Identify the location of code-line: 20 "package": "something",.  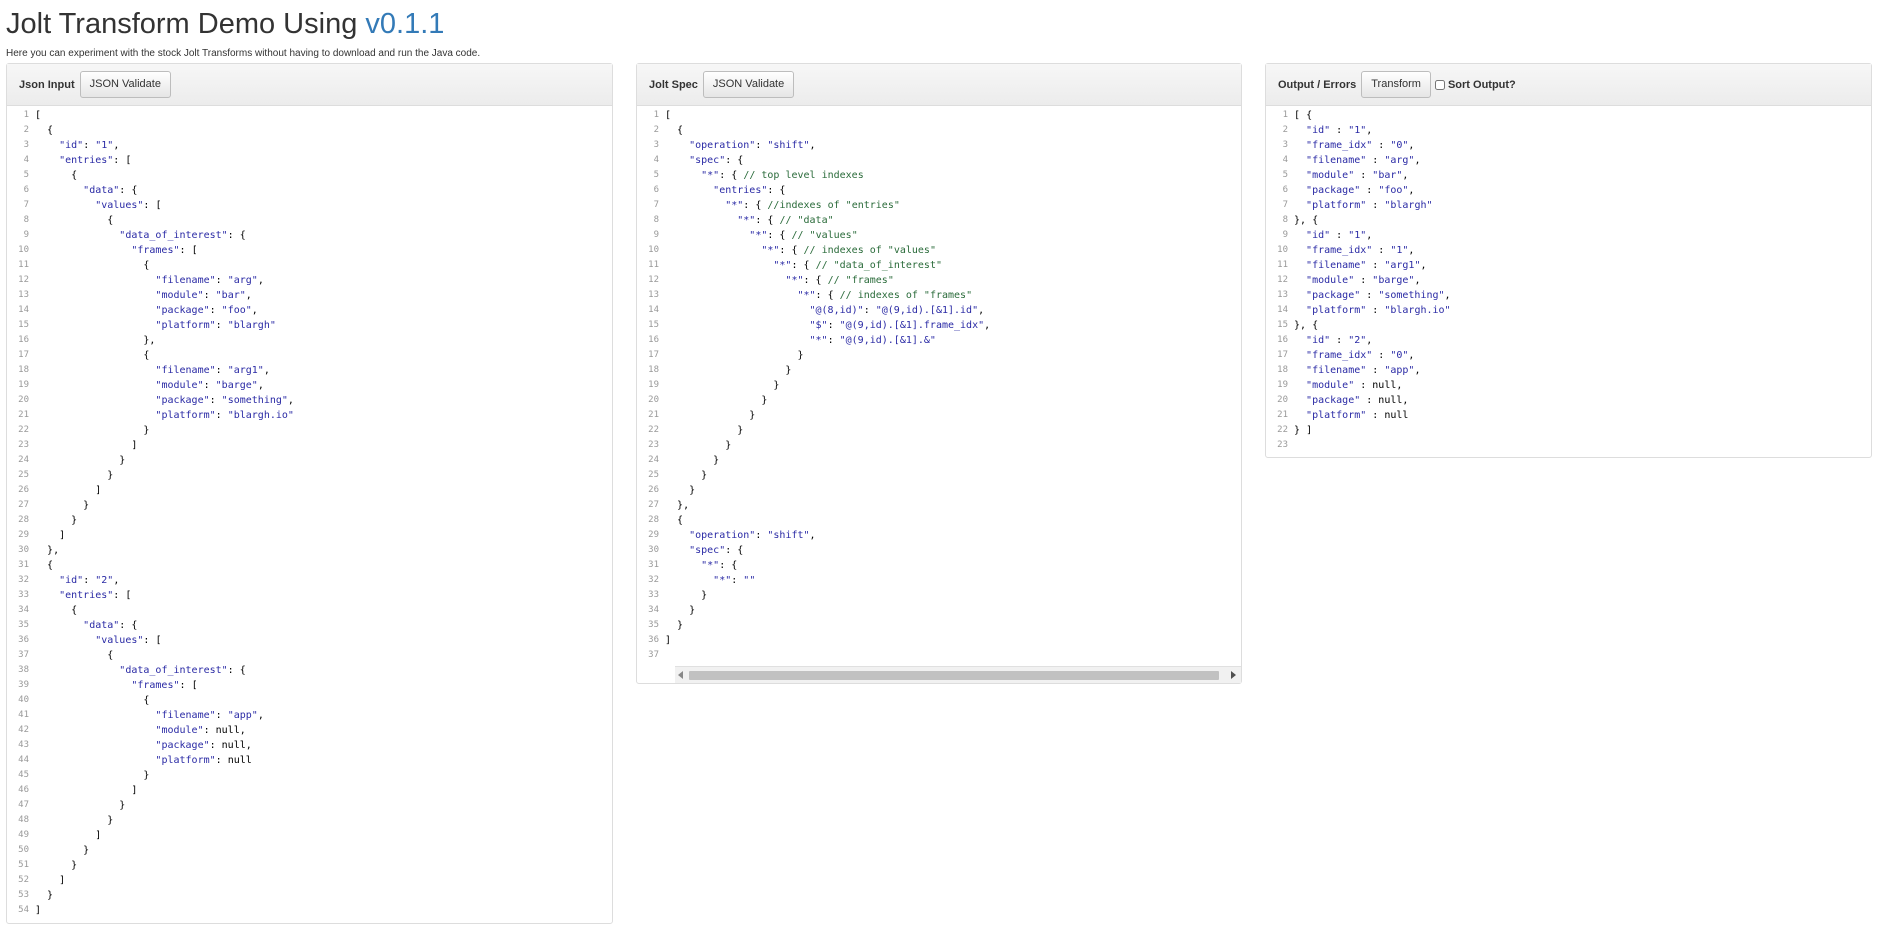
(309, 400).